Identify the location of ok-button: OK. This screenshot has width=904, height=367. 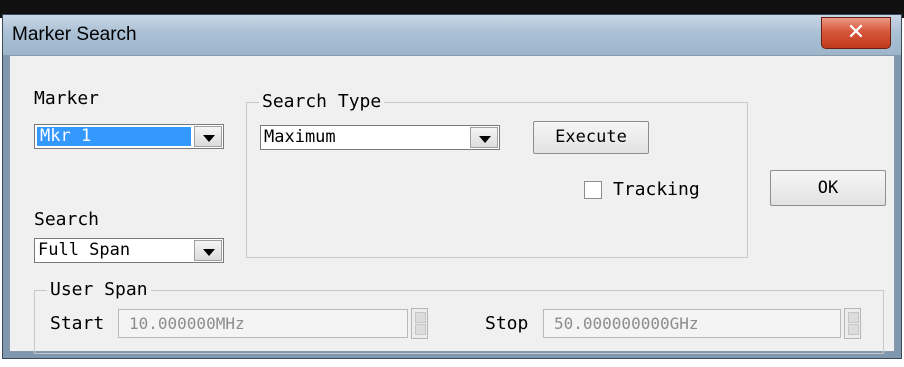
(828, 188).